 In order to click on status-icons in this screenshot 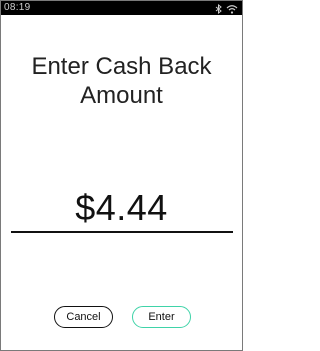, I will do `click(226, 8)`.